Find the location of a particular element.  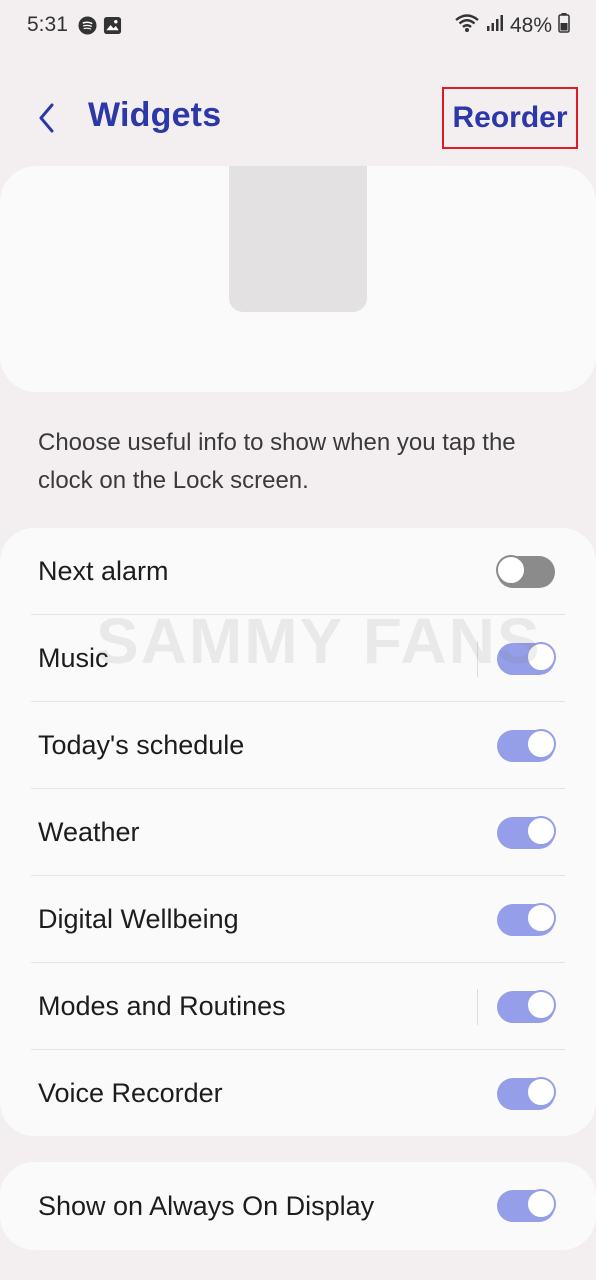

wifi-icon is located at coordinates (467, 26).